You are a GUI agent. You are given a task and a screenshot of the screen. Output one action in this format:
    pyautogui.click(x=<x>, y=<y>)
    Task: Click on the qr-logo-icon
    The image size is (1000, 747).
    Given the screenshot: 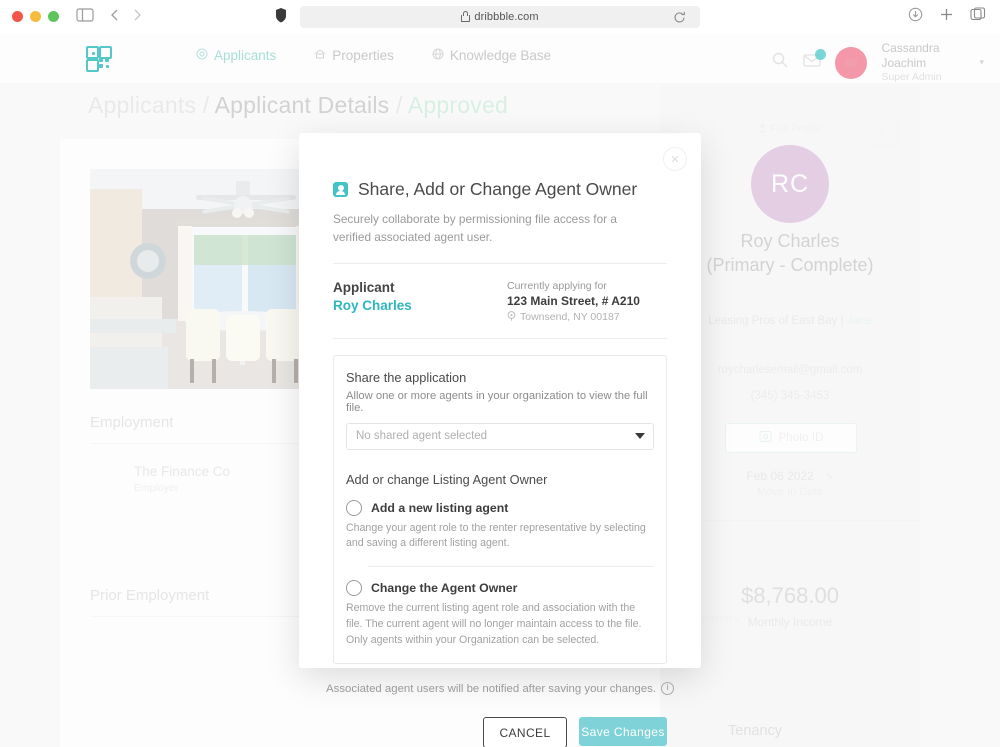 What is the action you would take?
    pyautogui.click(x=99, y=59)
    